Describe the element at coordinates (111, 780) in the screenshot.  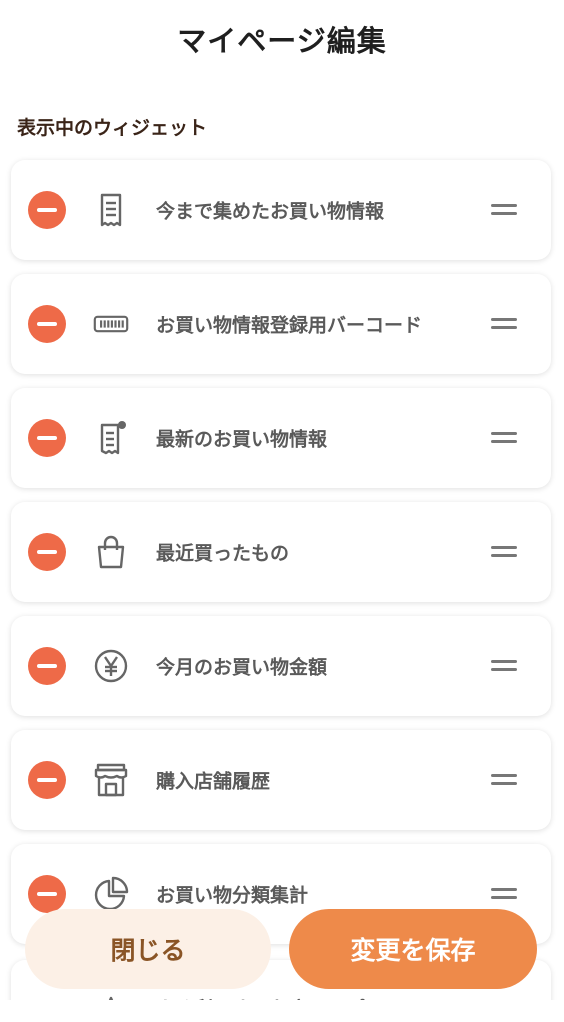
I see `store-icon` at that location.